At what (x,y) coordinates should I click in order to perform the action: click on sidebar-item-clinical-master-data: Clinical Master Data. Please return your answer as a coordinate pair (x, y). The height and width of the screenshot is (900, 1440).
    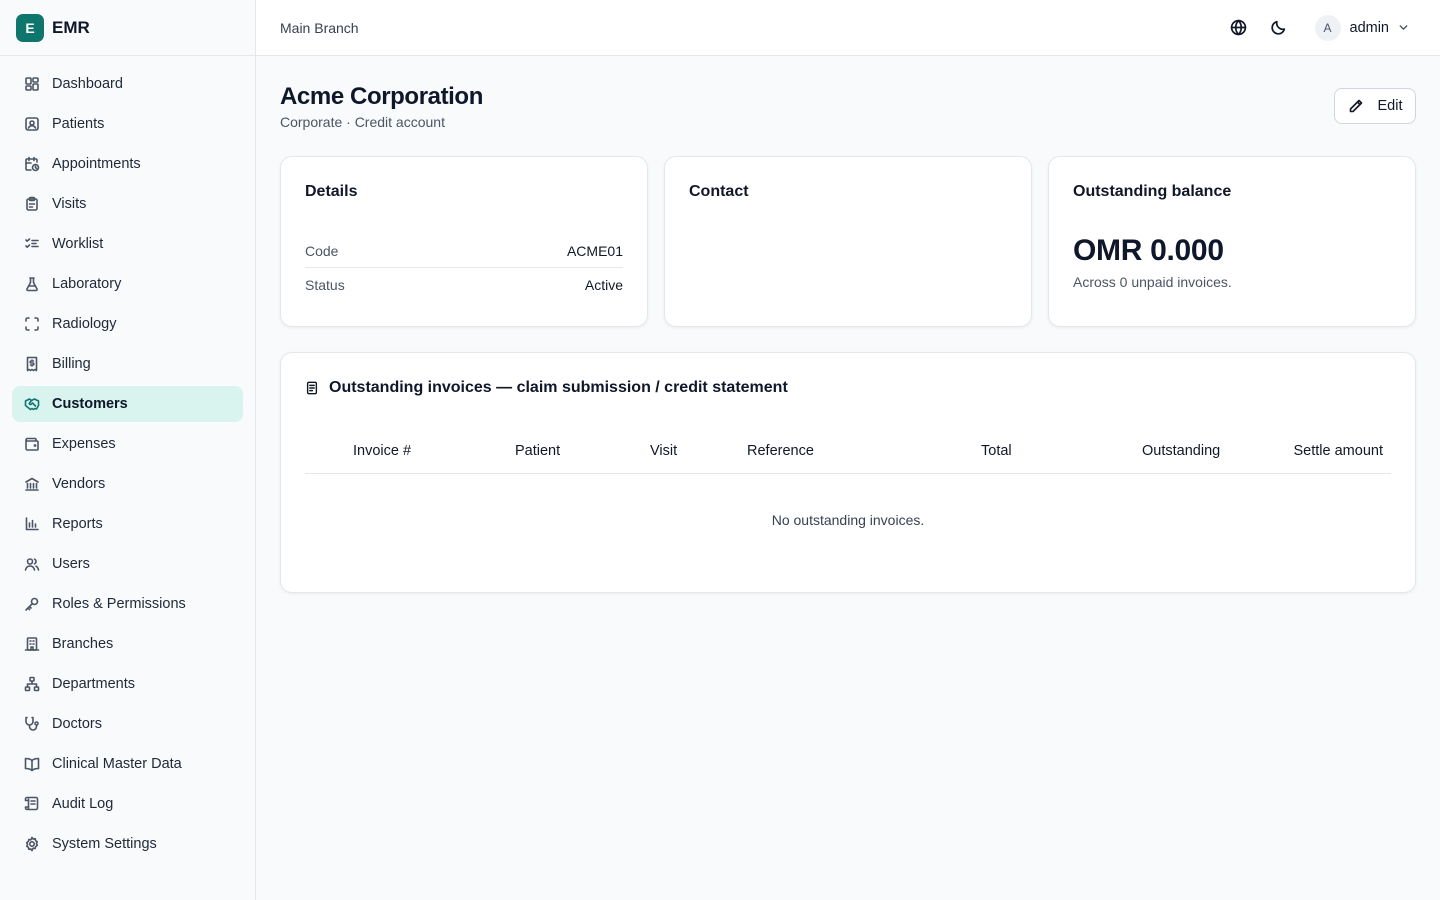
    Looking at the image, I should click on (127, 764).